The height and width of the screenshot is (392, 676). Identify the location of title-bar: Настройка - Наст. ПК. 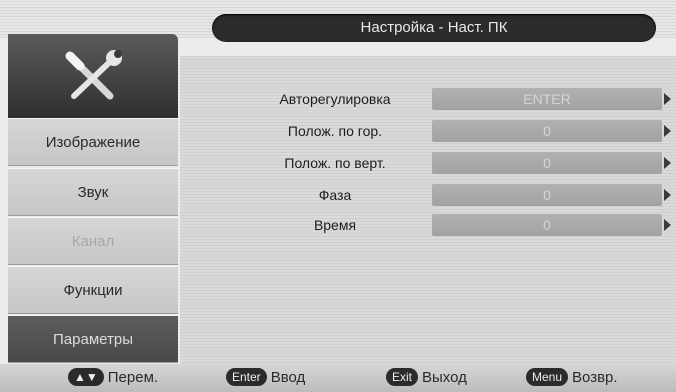
(434, 28).